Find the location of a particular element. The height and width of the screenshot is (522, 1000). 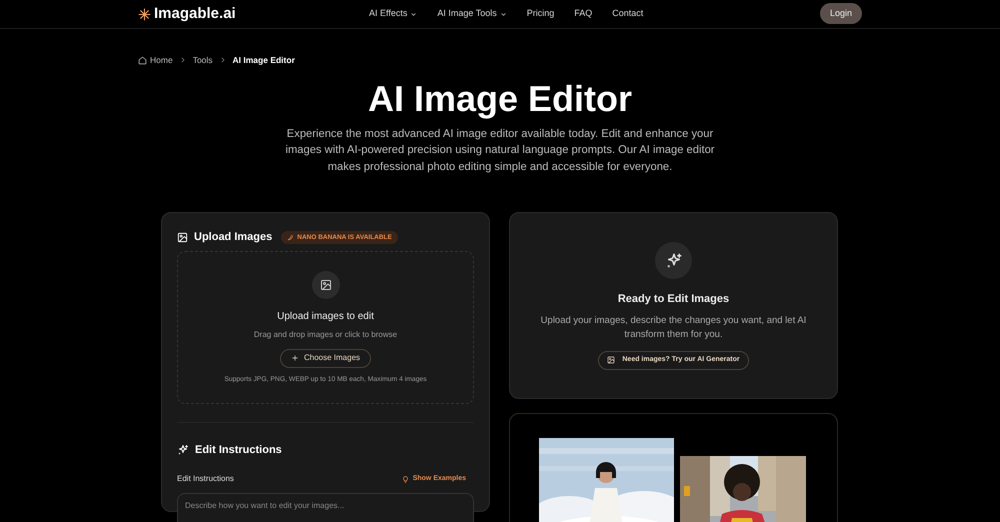

section-title: Upload Images is located at coordinates (233, 238).